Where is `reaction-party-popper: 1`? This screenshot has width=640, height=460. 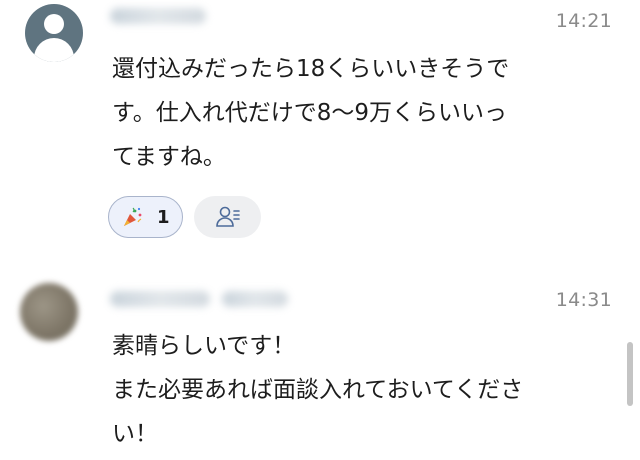 reaction-party-popper: 1 is located at coordinates (145, 217).